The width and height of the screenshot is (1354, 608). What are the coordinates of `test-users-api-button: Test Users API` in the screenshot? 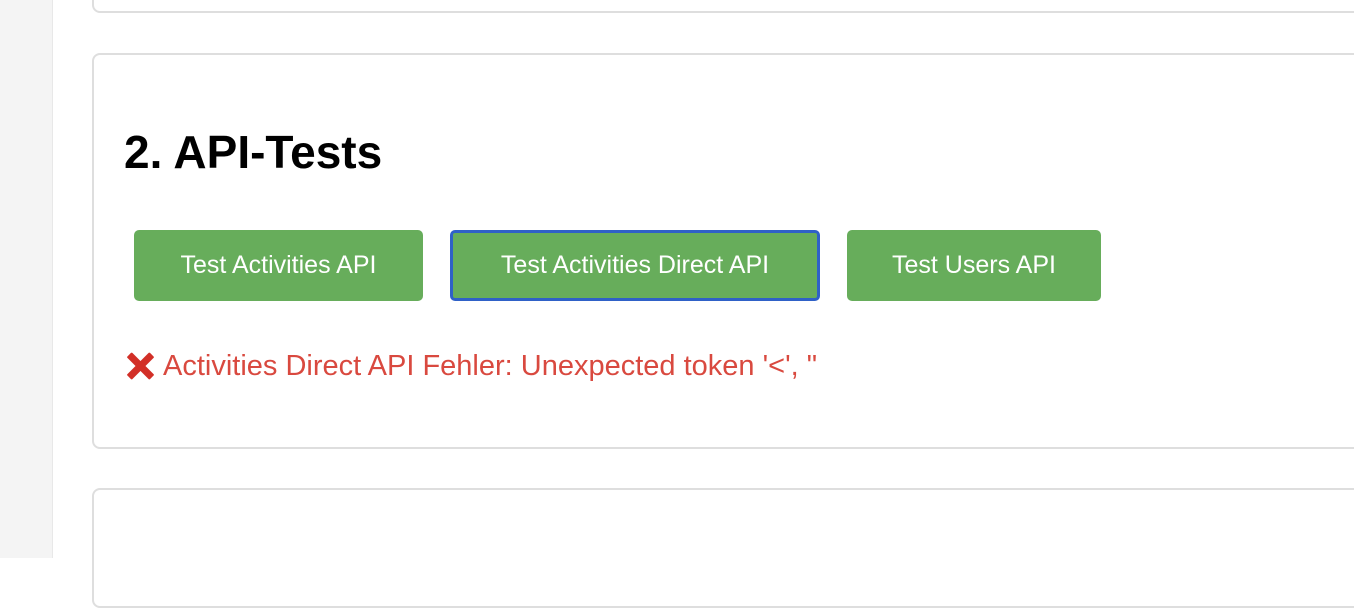 It's located at (974, 265).